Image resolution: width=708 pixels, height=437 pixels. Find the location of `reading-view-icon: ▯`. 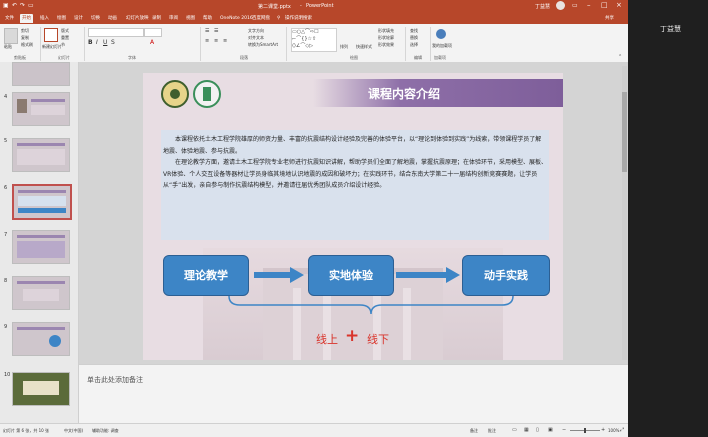

reading-view-icon: ▯ is located at coordinates (537, 430).